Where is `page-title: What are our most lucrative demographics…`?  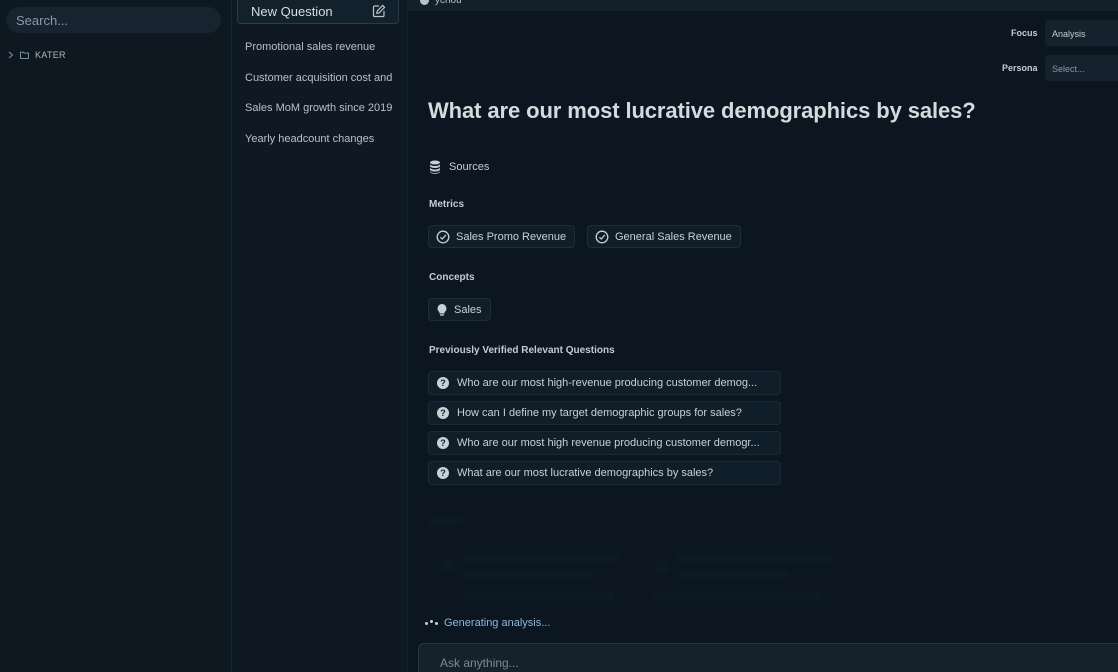
page-title: What are our most lucrative demographics… is located at coordinates (702, 110).